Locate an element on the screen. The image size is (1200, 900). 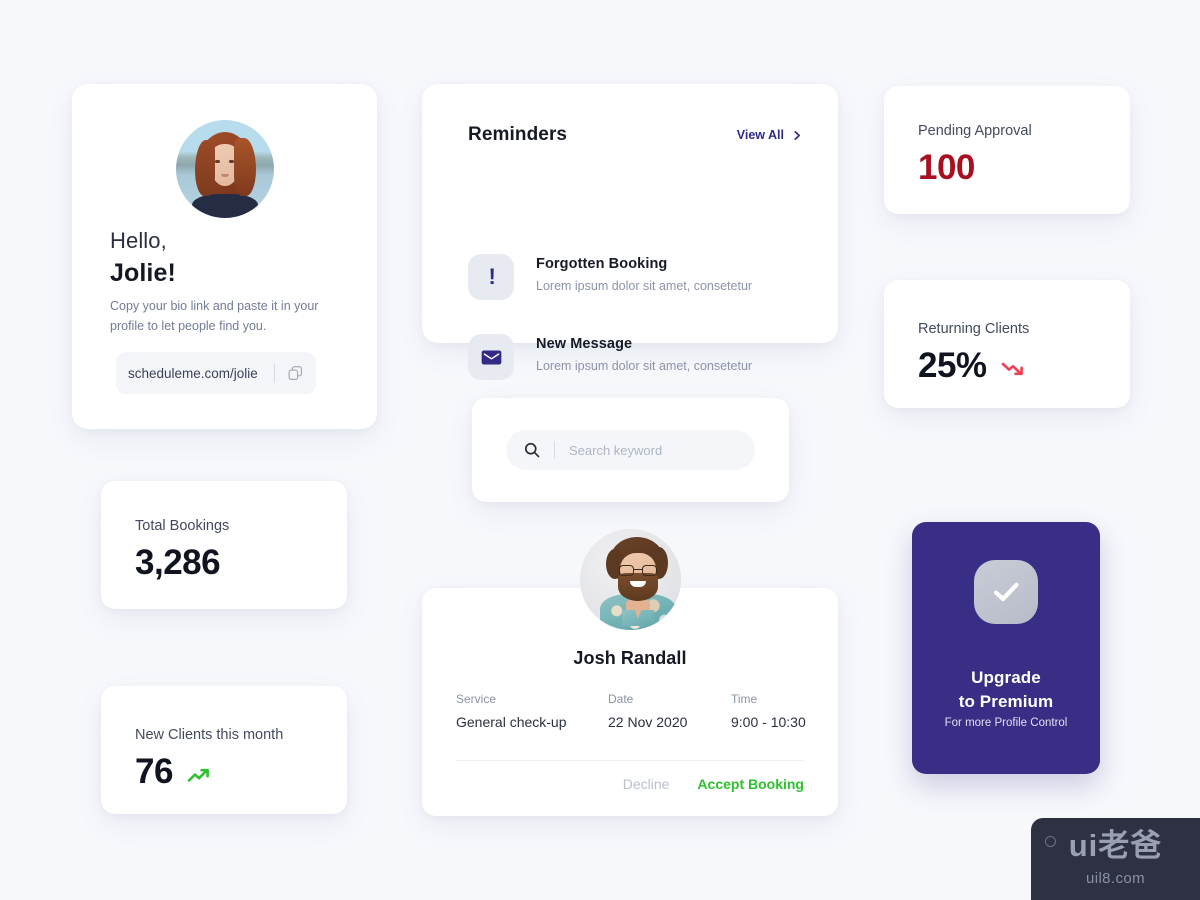
booking-actions: Decline Accept Booking is located at coordinates (713, 784).